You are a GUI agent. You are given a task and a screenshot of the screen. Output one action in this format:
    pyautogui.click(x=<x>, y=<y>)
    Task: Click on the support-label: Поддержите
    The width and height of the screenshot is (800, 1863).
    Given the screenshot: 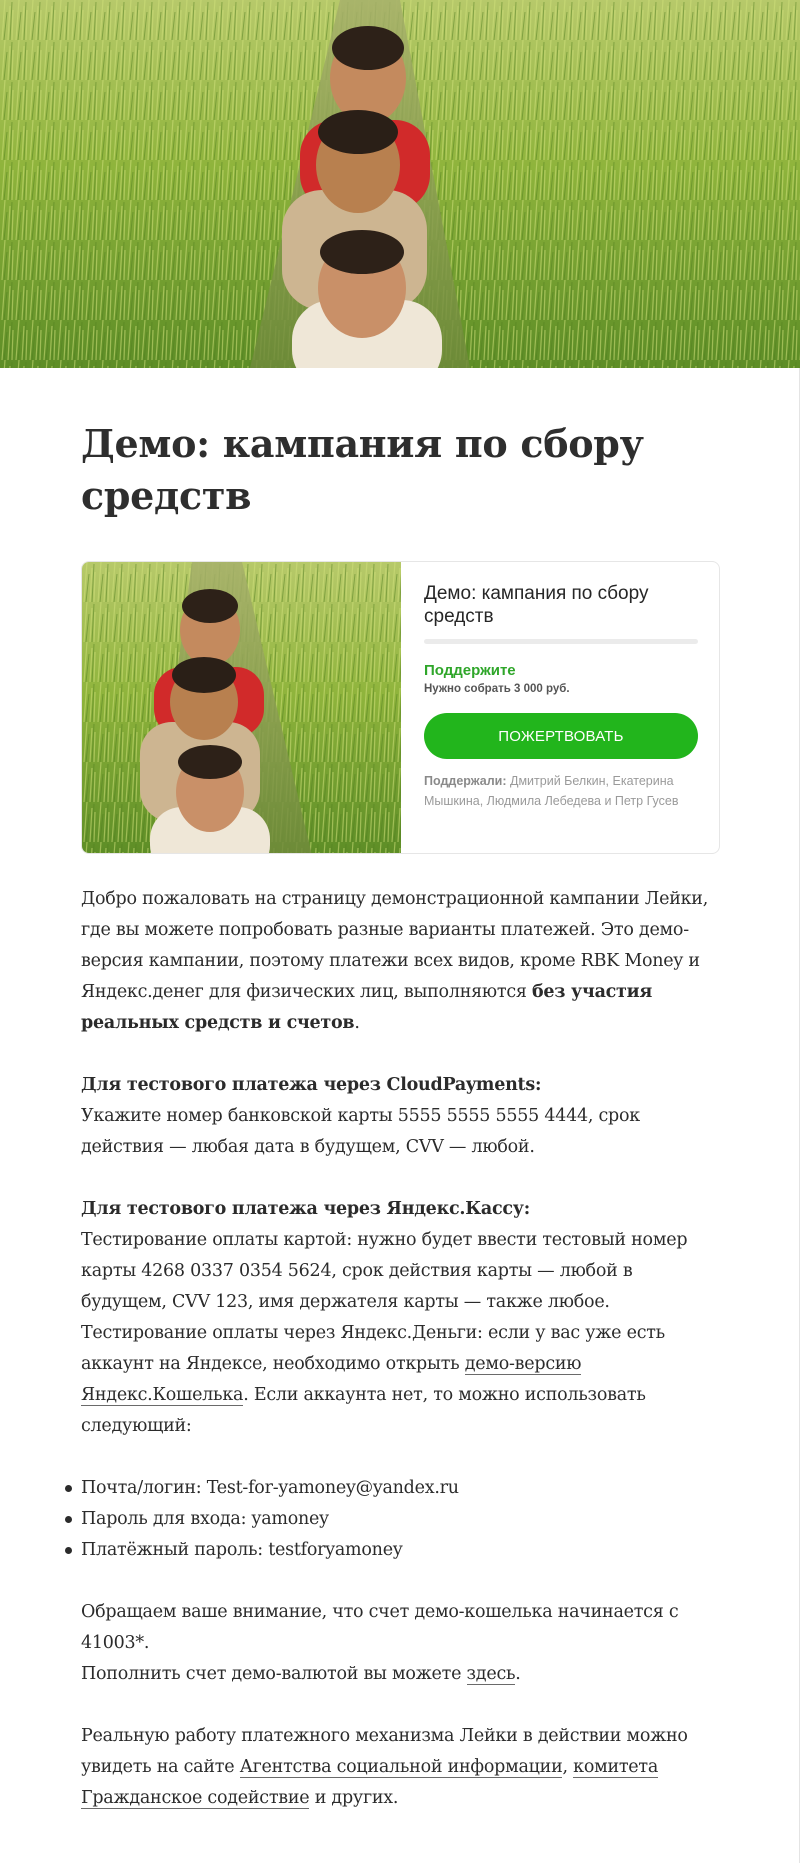 What is the action you would take?
    pyautogui.click(x=470, y=670)
    